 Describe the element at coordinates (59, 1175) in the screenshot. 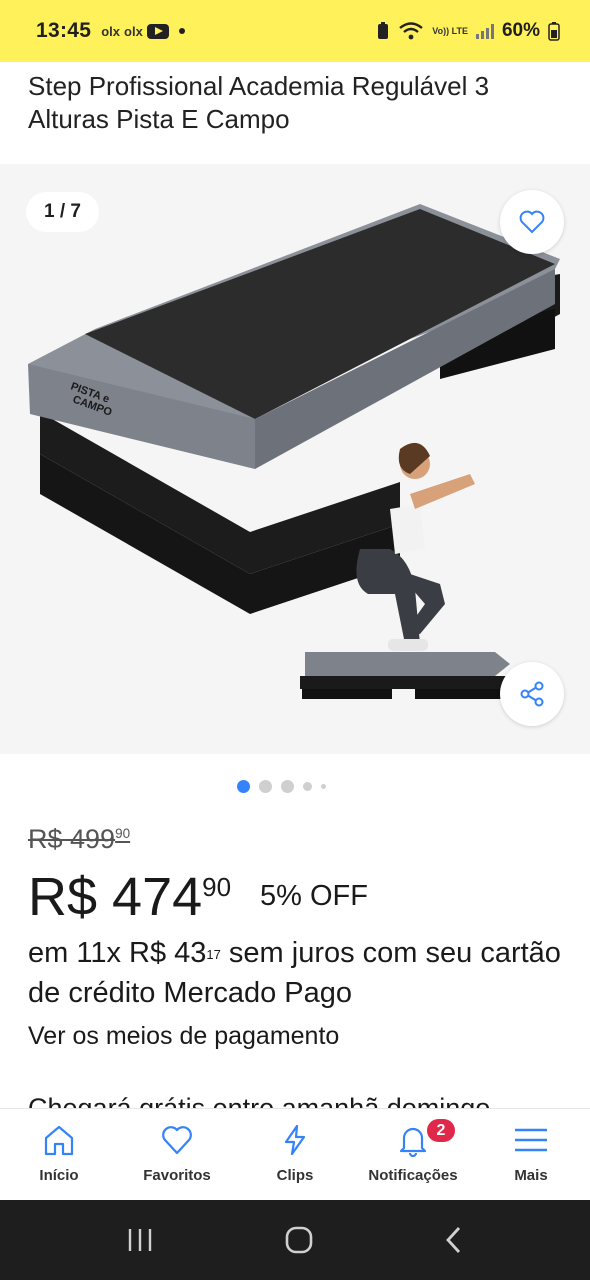

I see `tab-label: Início` at that location.